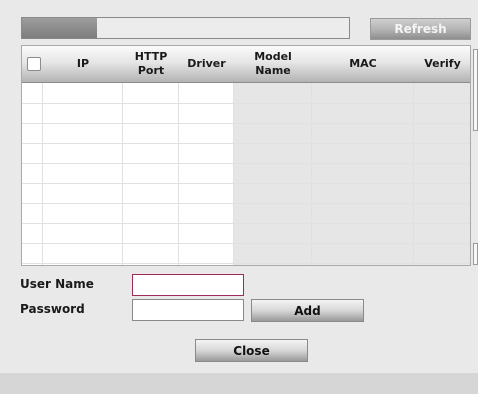 Image resolution: width=478 pixels, height=394 pixels. I want to click on column-header-http-port-line2: Port, so click(151, 70).